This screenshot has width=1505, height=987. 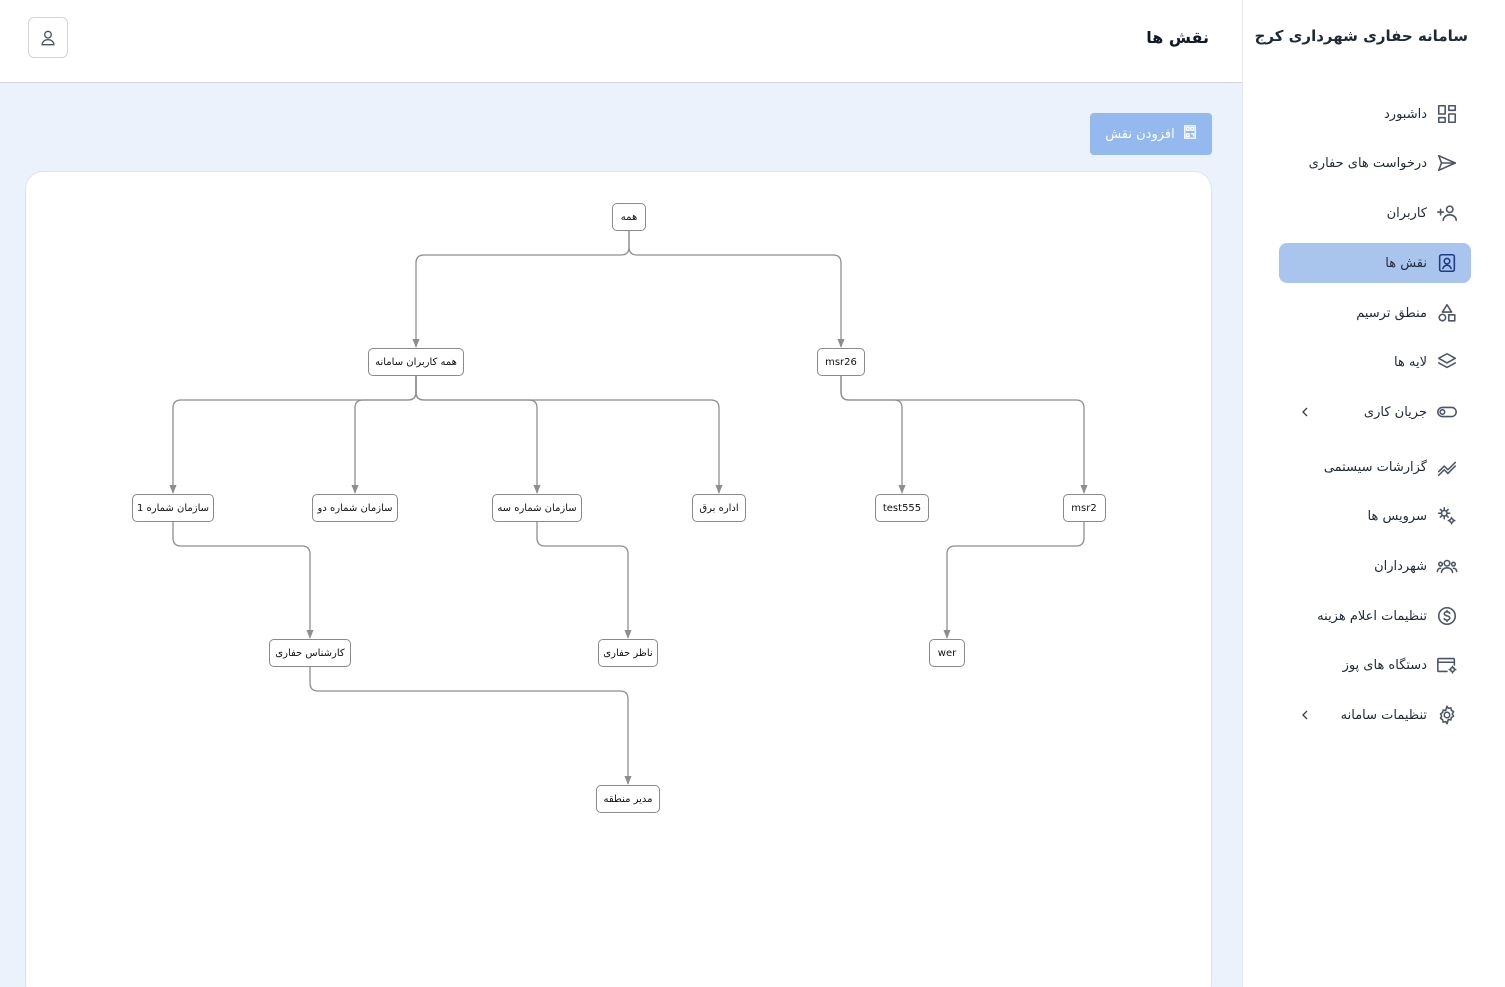 I want to click on role-node: wer, so click(x=947, y=653).